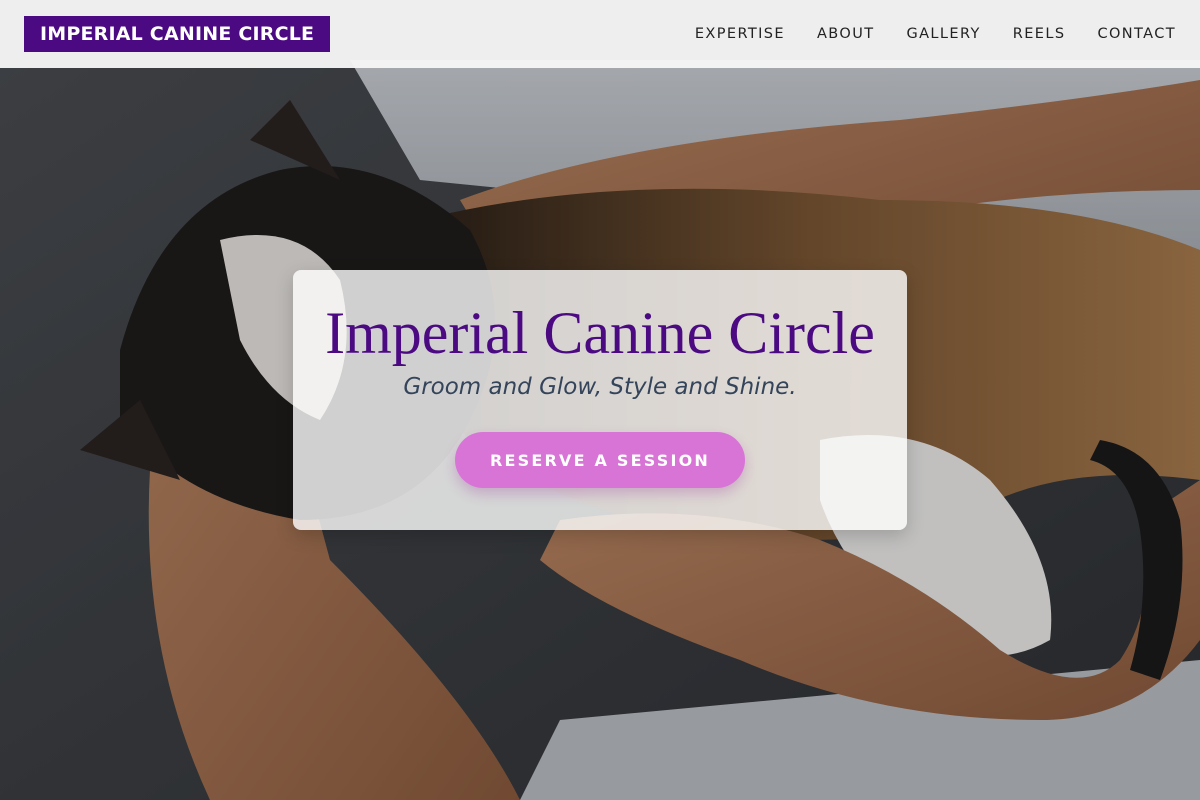  I want to click on reserve-session-button: RESERVE A SESSION, so click(600, 460).